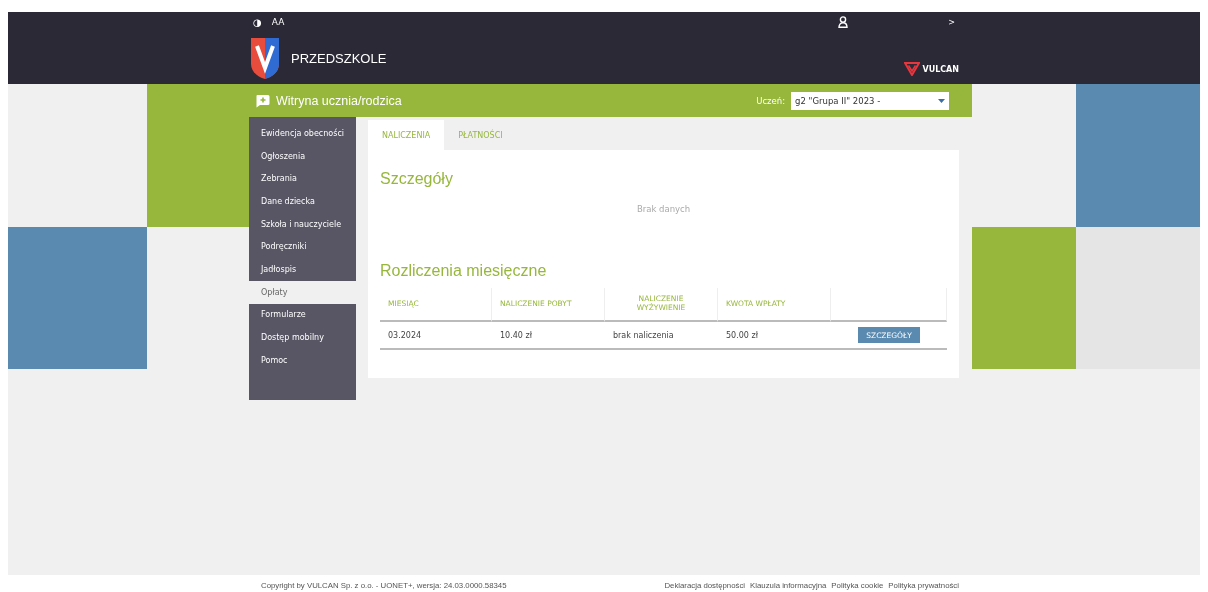  Describe the element at coordinates (436, 336) in the screenshot. I see `table-cell: 03.2024` at that location.